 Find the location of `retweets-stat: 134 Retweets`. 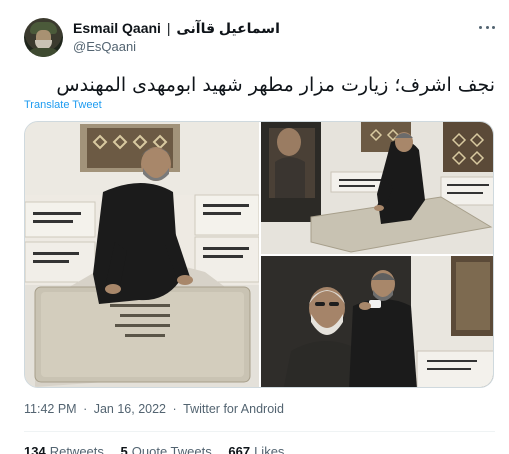

retweets-stat: 134 Retweets is located at coordinates (64, 449).